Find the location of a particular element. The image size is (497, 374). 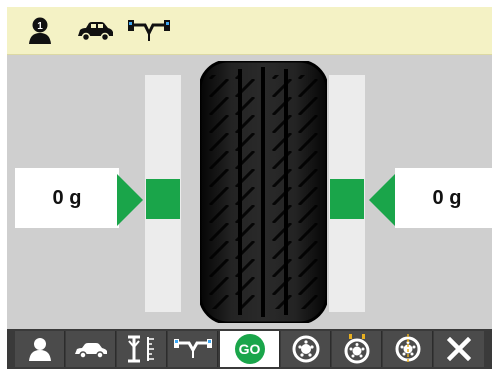

rim-dimensions-icon is located at coordinates (142, 349).